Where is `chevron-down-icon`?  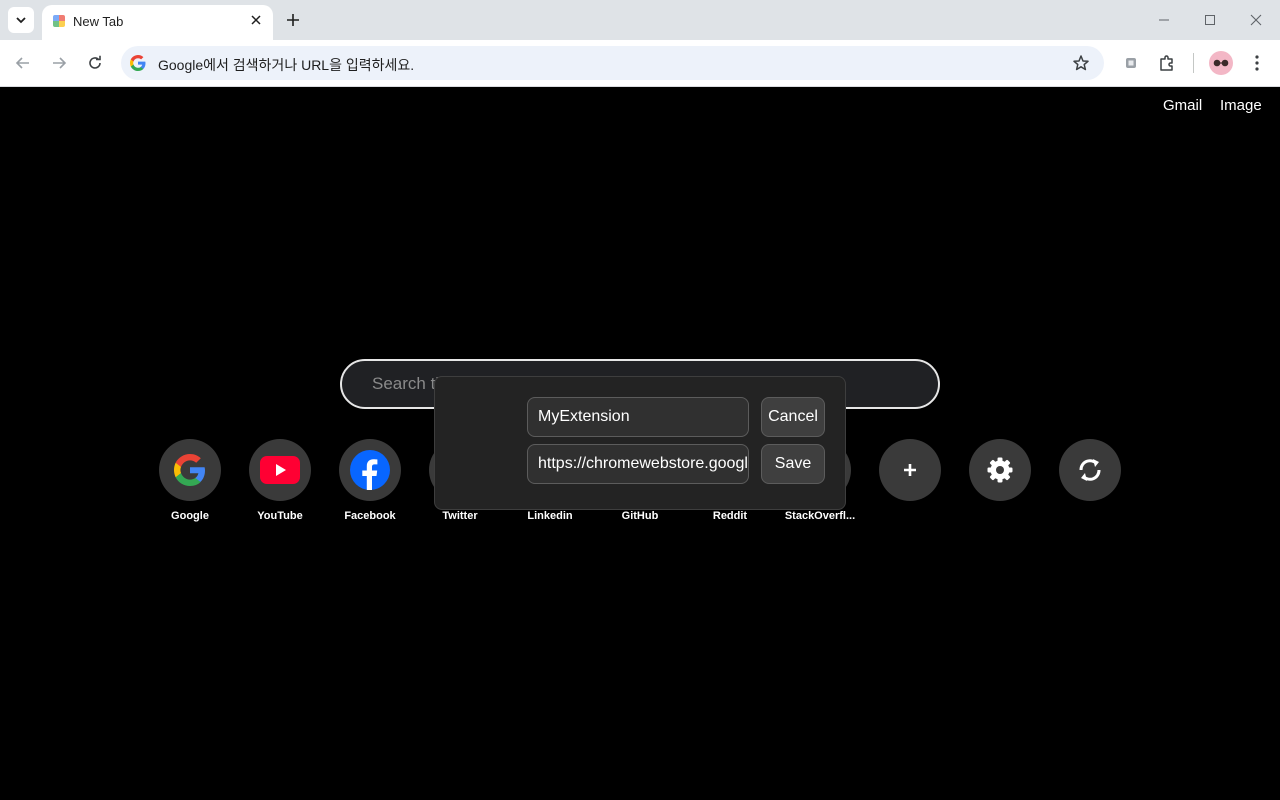 chevron-down-icon is located at coordinates (21, 20).